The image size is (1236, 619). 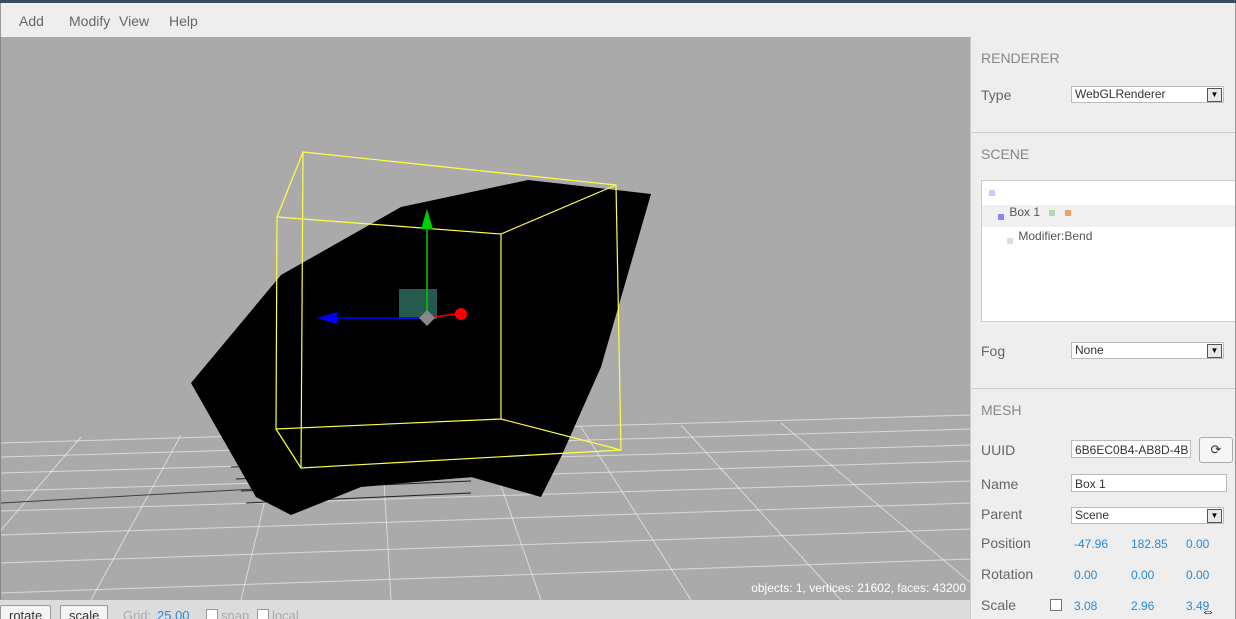 What do you see at coordinates (1147, 350) in the screenshot?
I see `fog-select: None ▼` at bounding box center [1147, 350].